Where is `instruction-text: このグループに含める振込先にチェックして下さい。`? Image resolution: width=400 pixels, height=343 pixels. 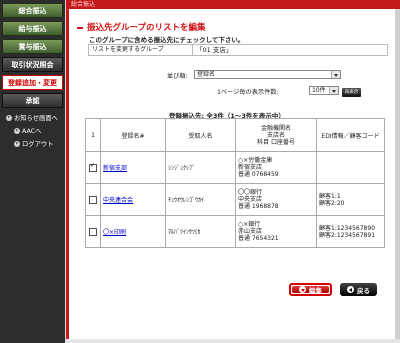 instruction-text: このグループに含める振込先にチェックして下さい。 is located at coordinates (167, 40).